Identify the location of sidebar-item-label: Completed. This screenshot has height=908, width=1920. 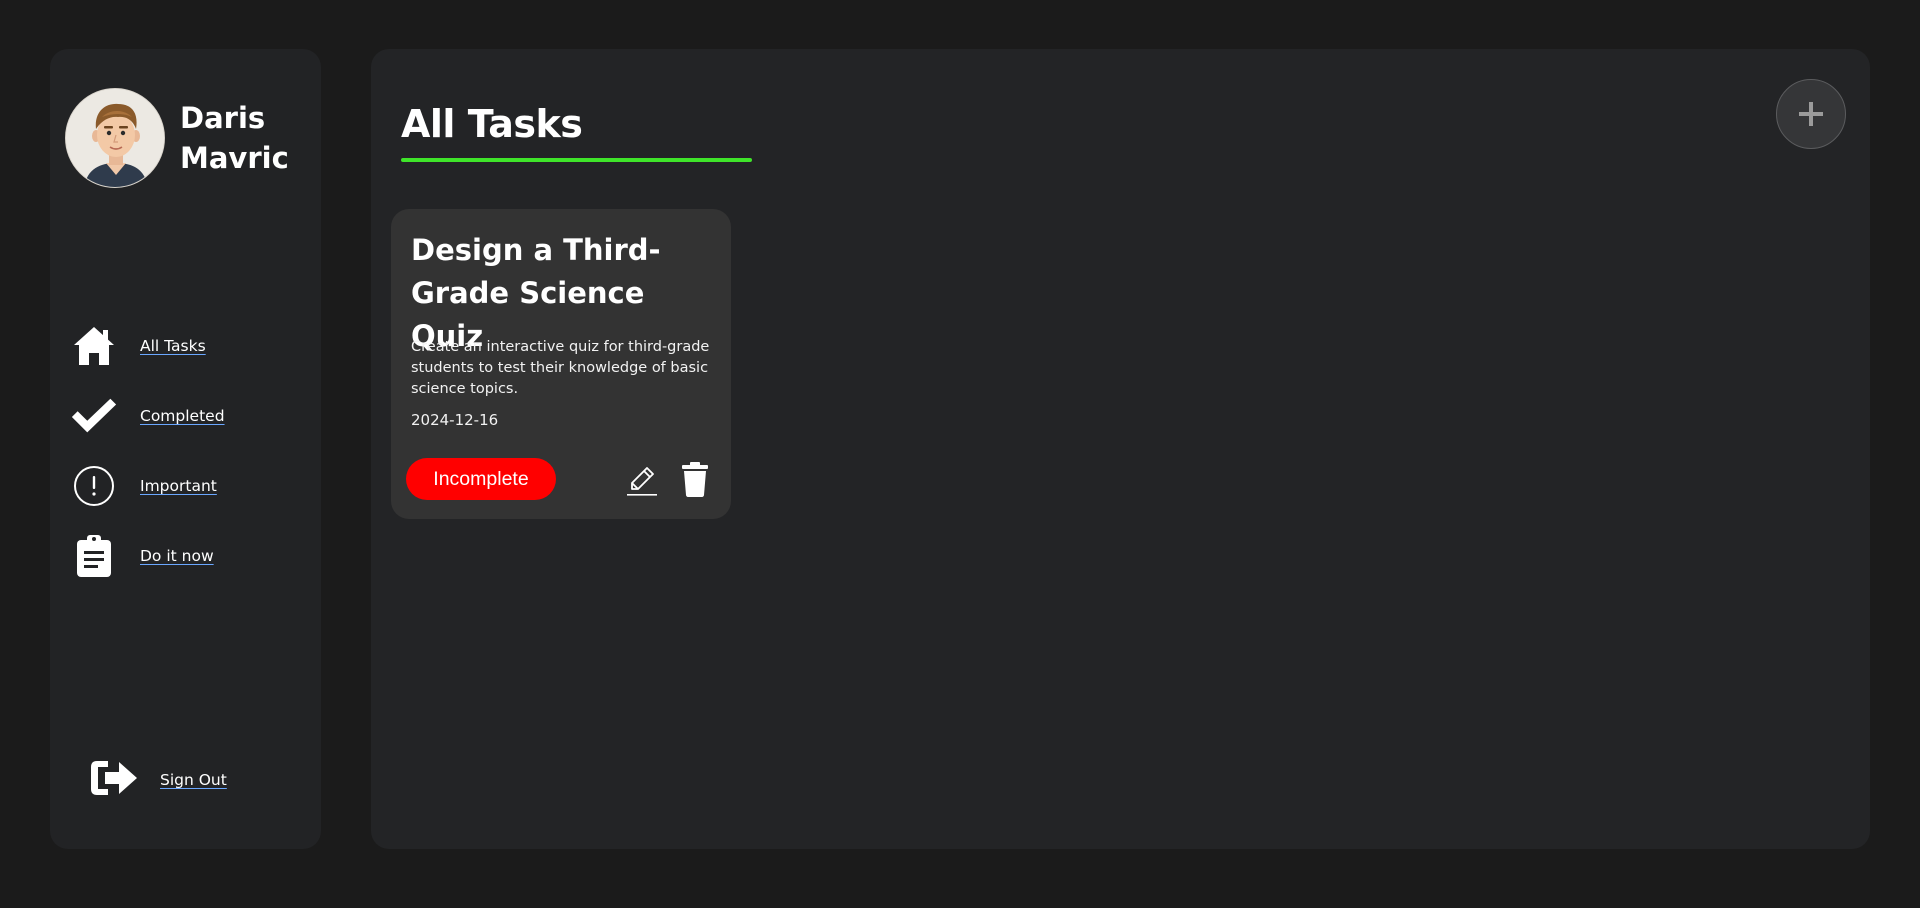
(182, 416).